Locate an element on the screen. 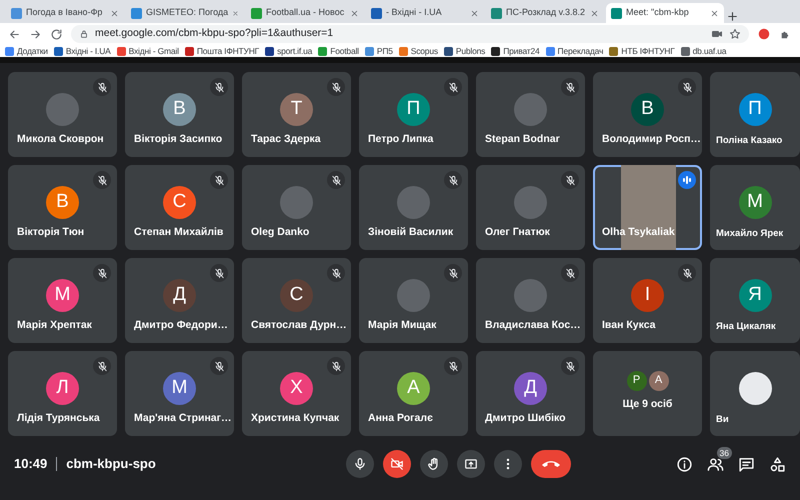  participant-name: Зіновій Василик is located at coordinates (411, 232).